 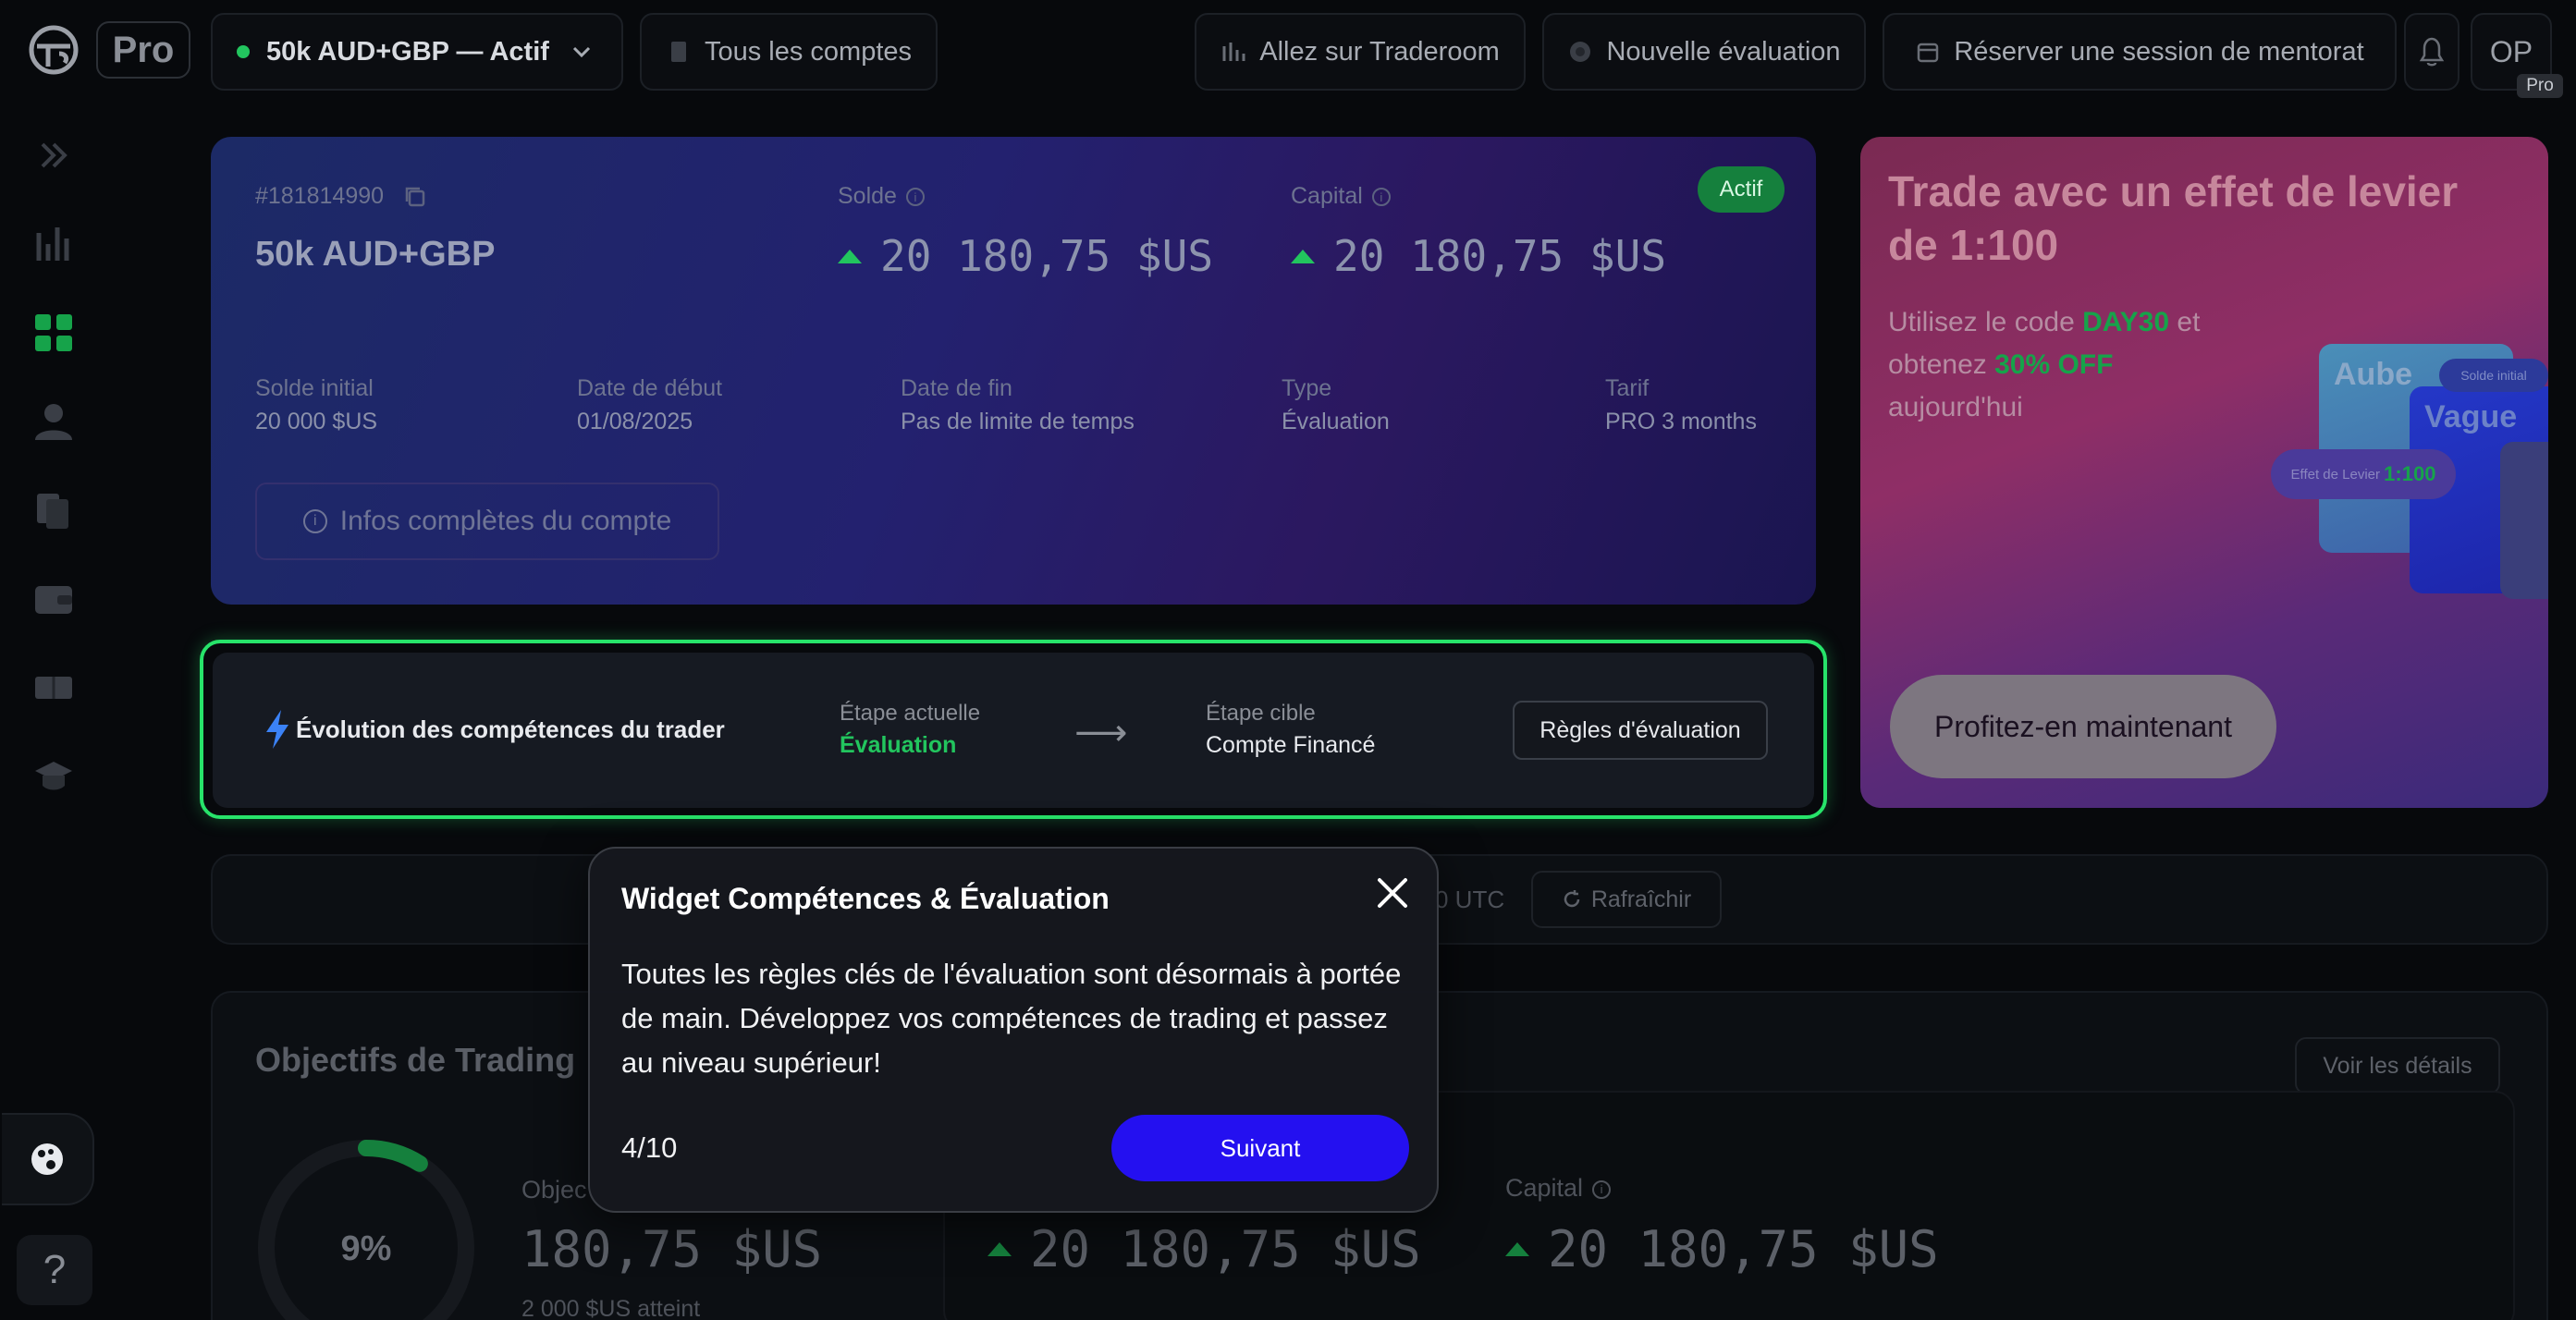 I want to click on ticket-icon, so click(x=54, y=688).